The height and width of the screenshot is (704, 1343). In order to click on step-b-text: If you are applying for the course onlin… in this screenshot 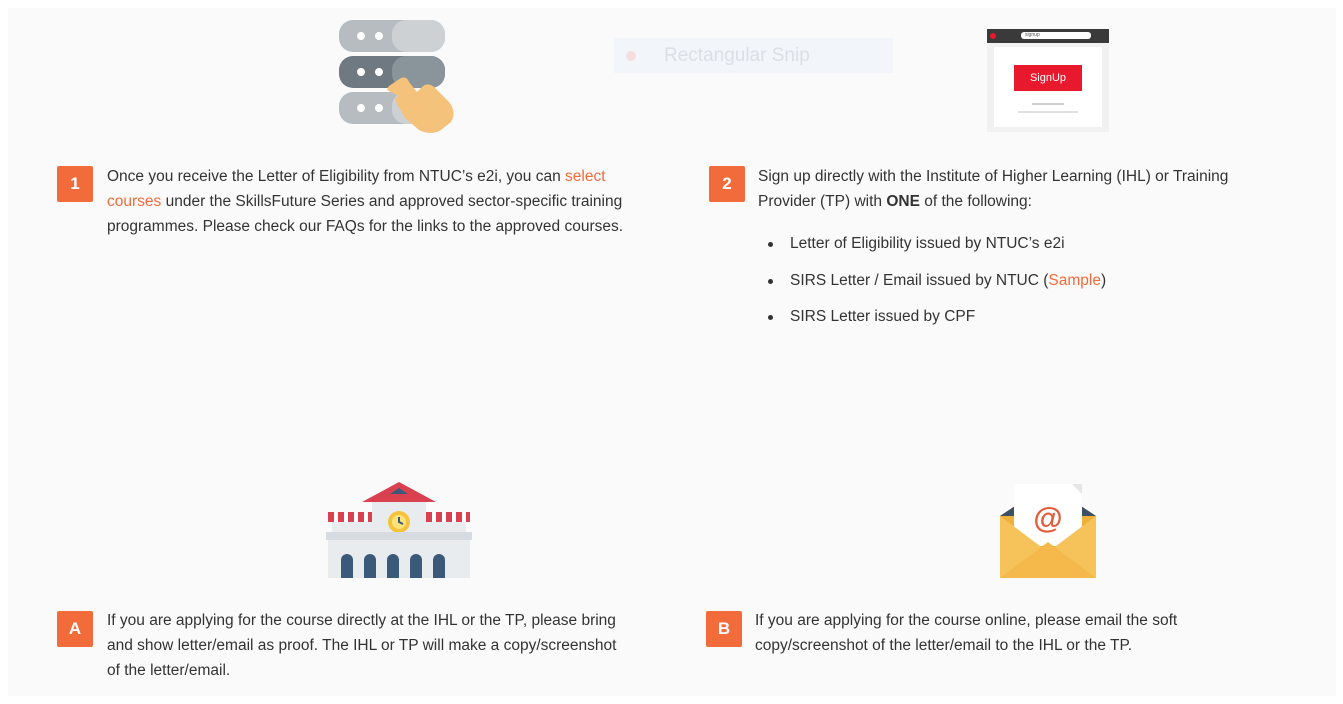, I will do `click(1035, 633)`.